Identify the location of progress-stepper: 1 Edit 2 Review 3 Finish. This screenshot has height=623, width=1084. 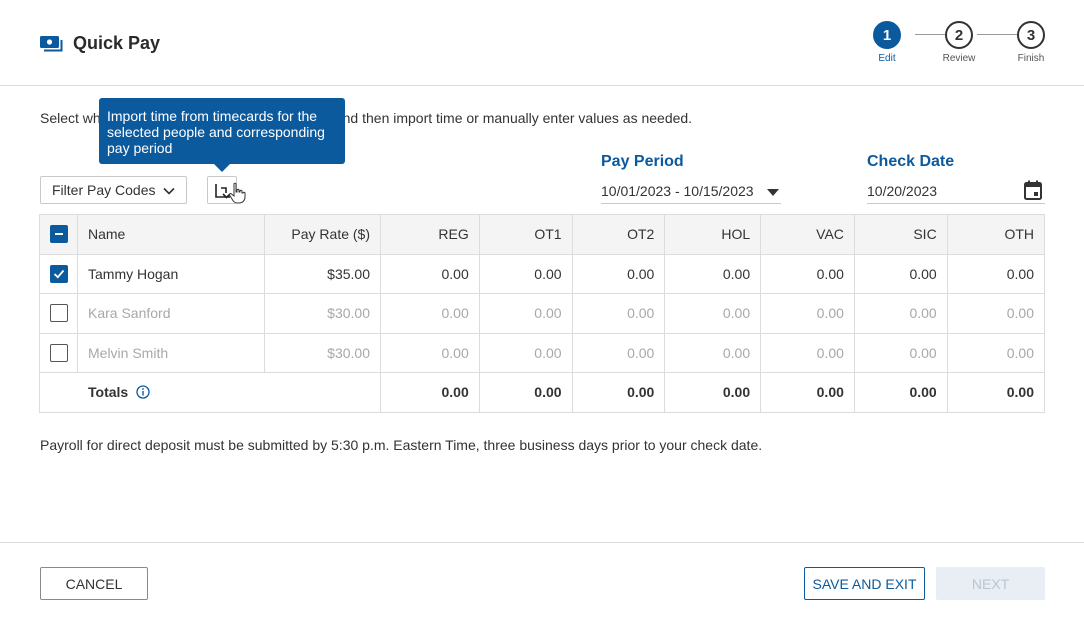
(962, 46).